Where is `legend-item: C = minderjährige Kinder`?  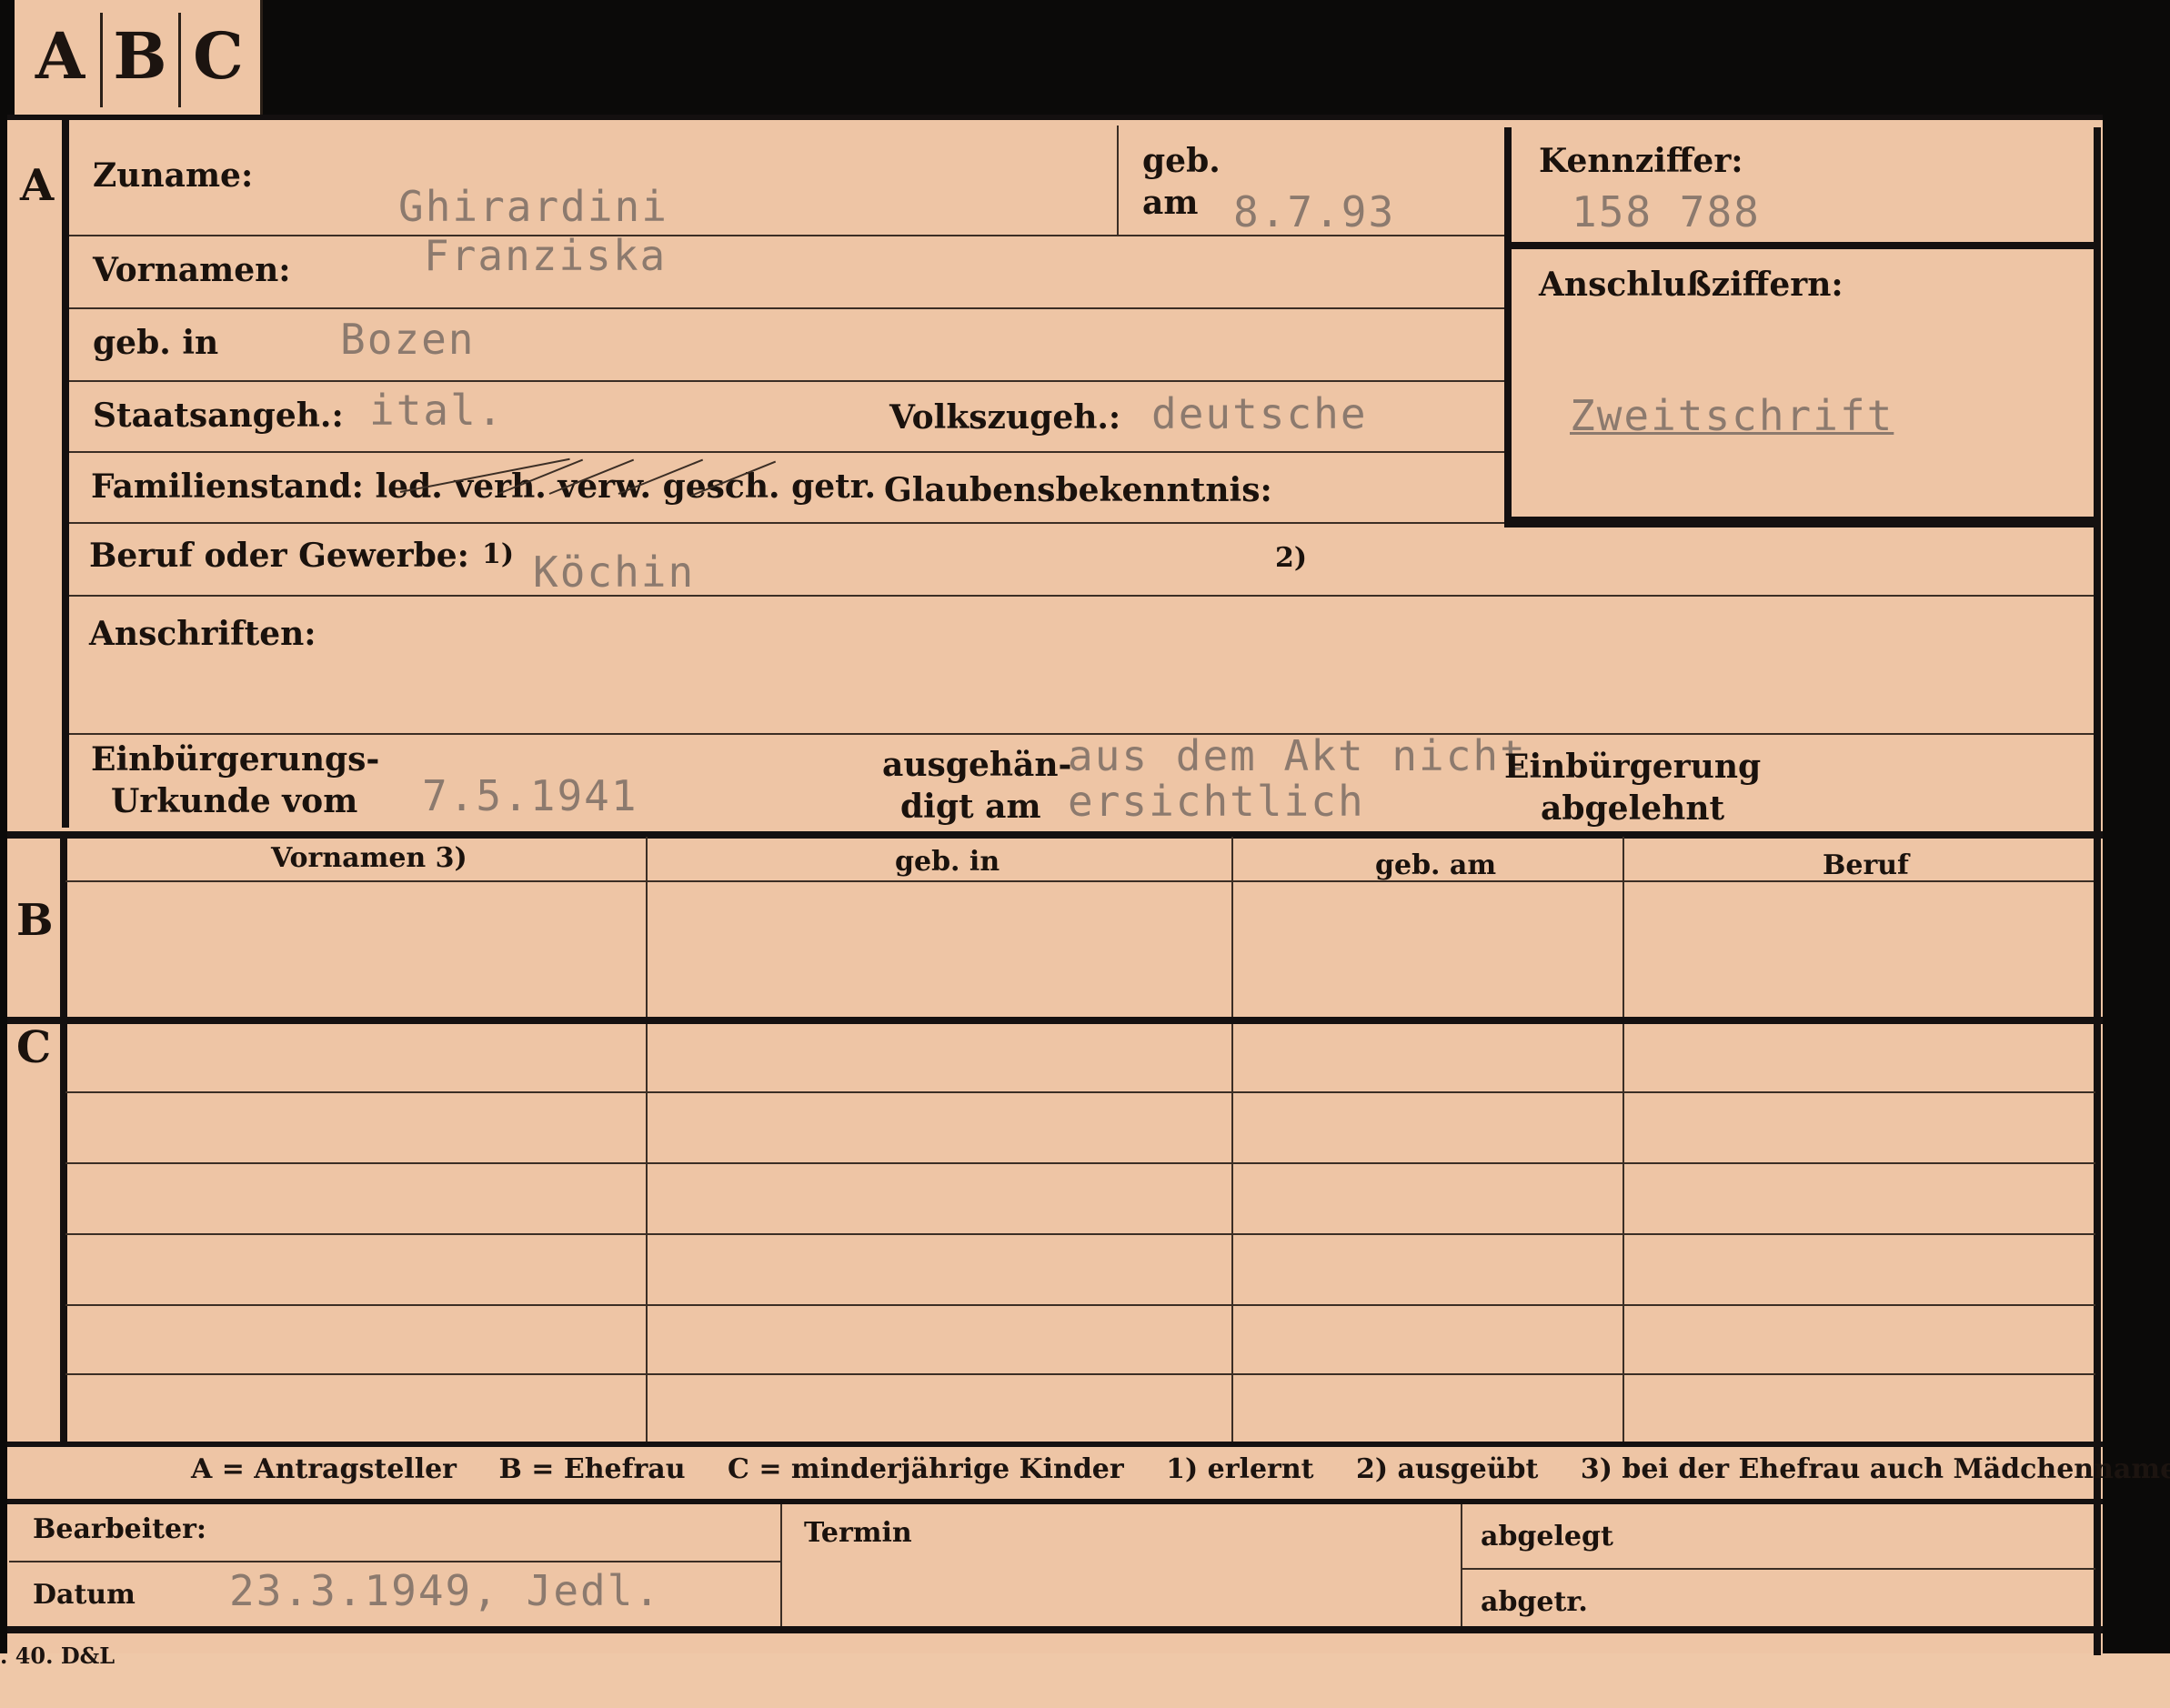
legend-item: C = minderjährige Kinder is located at coordinates (926, 1469).